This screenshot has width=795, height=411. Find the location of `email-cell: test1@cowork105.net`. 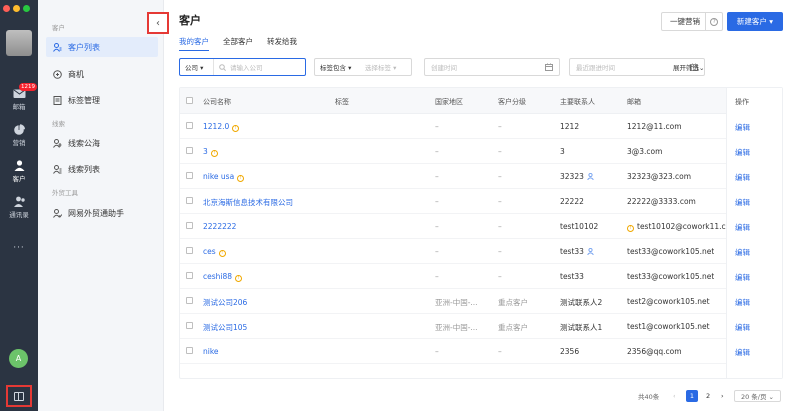

email-cell: test1@cowork105.net is located at coordinates (668, 326).